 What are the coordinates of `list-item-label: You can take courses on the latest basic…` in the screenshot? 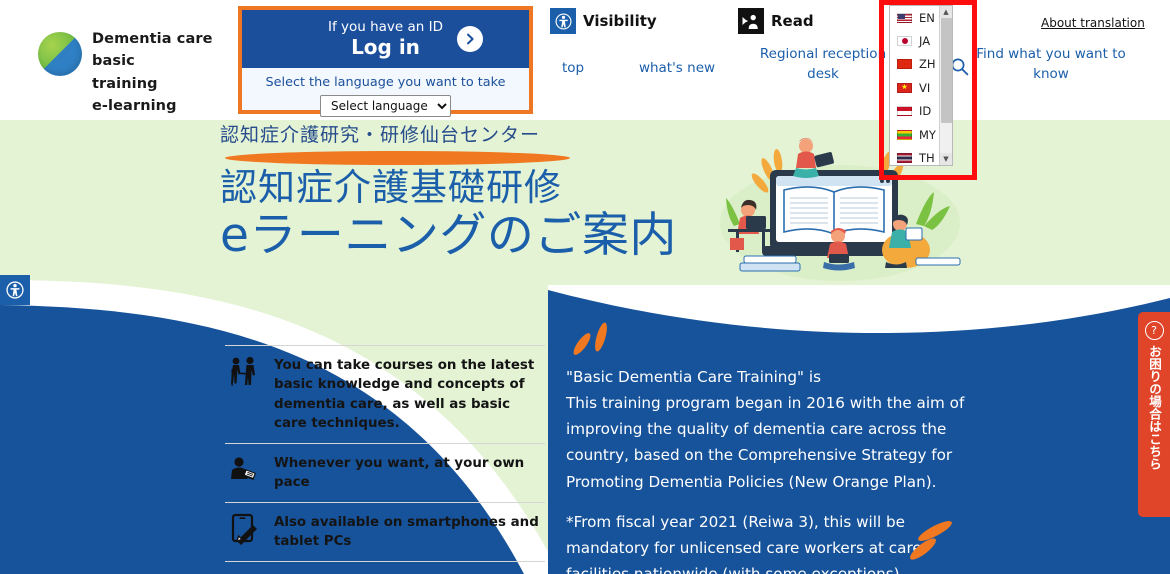 It's located at (404, 395).